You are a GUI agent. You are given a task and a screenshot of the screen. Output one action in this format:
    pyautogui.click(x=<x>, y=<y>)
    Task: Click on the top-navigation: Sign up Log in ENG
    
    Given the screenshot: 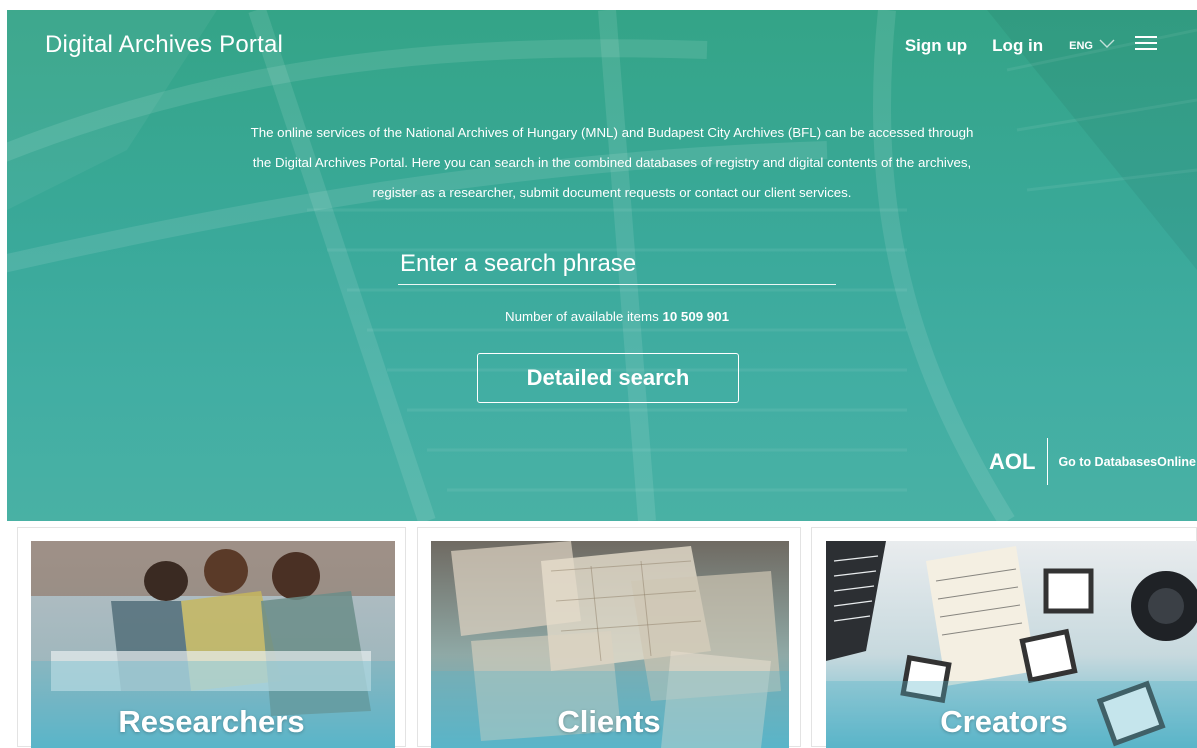 What is the action you would take?
    pyautogui.click(x=1018, y=45)
    